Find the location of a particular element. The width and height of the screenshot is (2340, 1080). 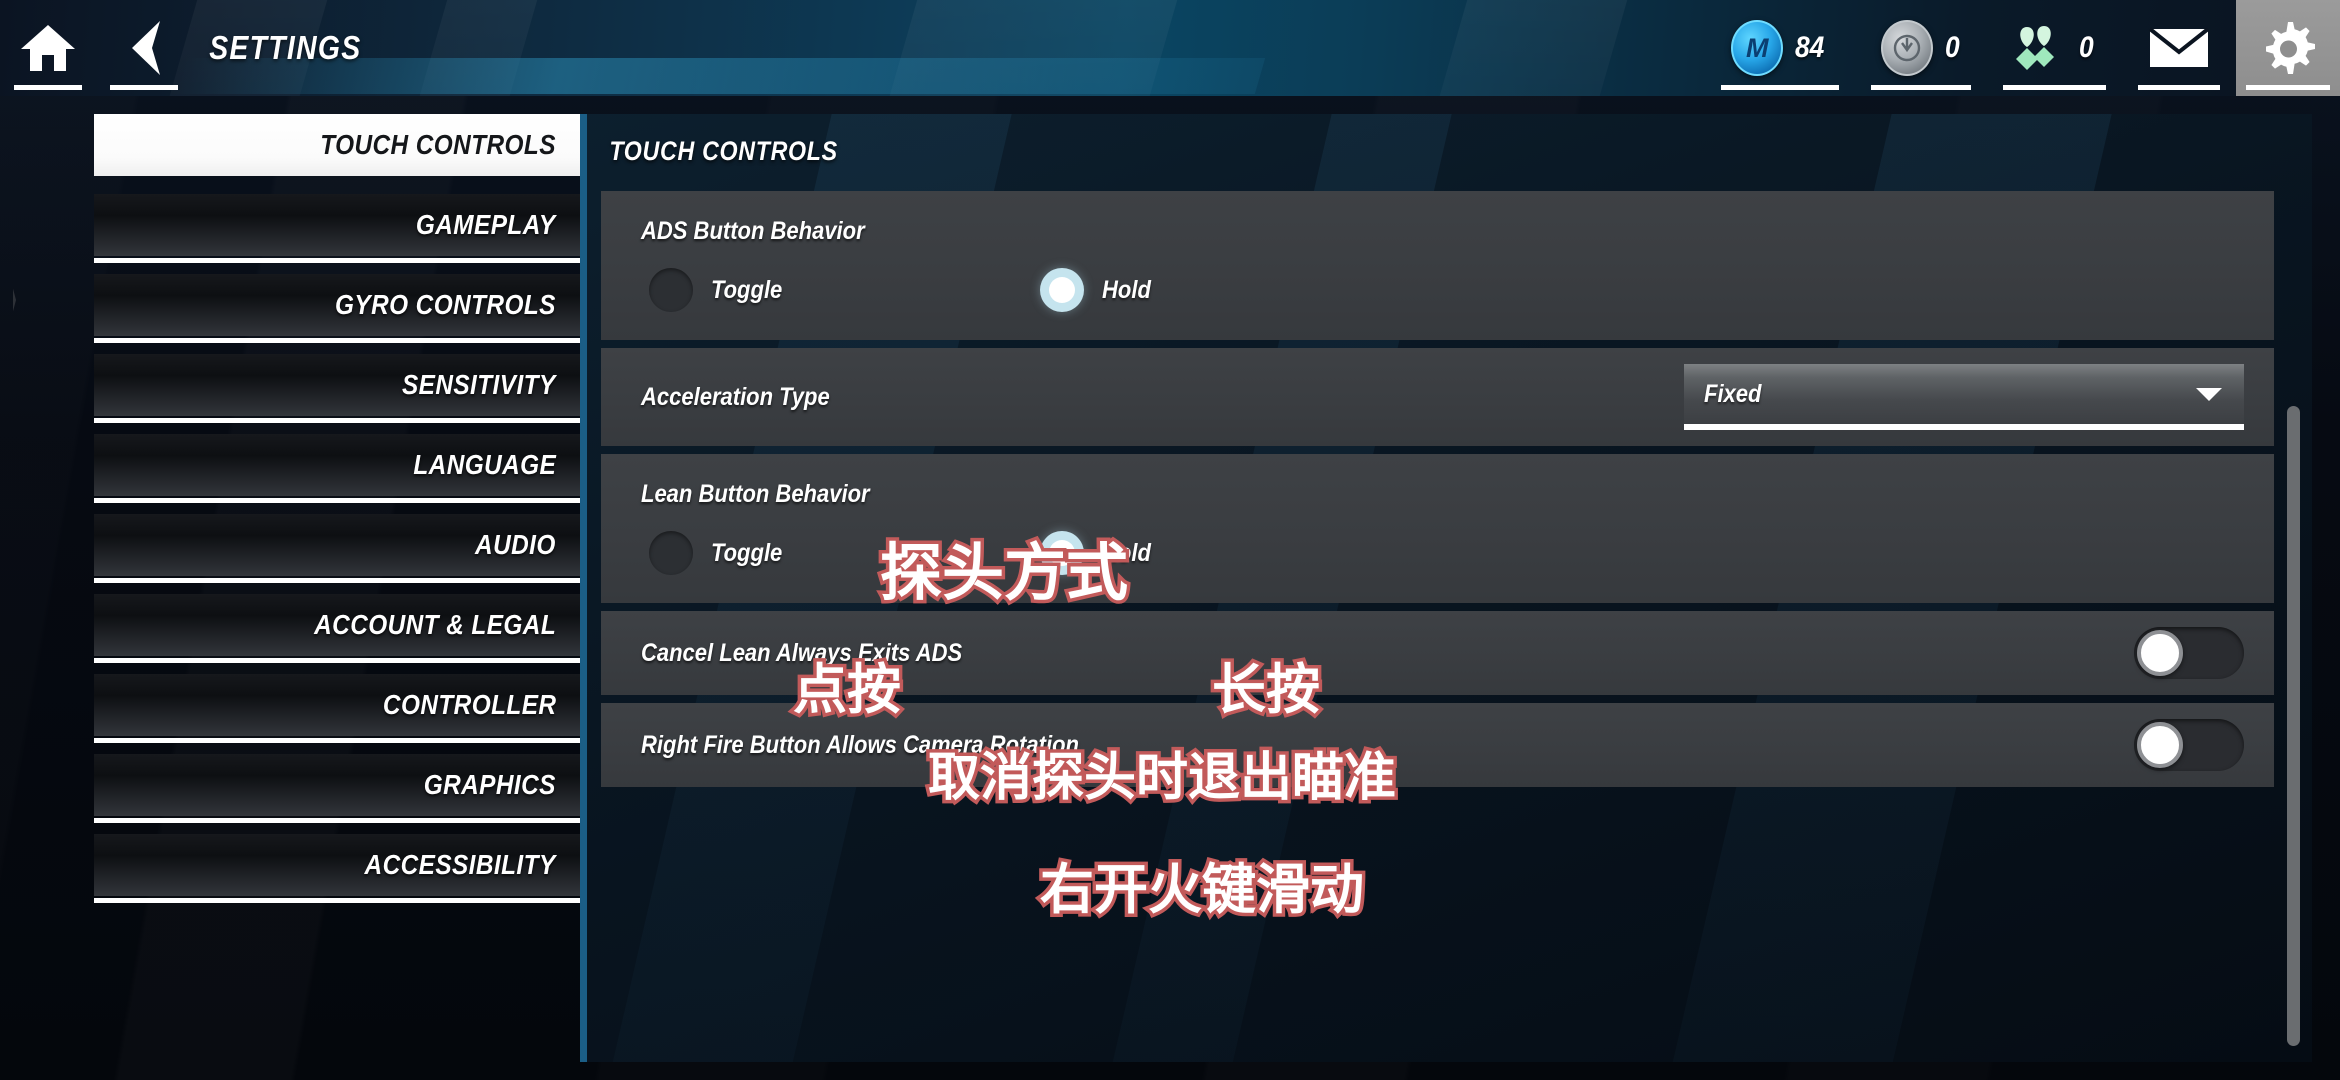

sidebar-item-audio: AUDIO is located at coordinates (337, 548).